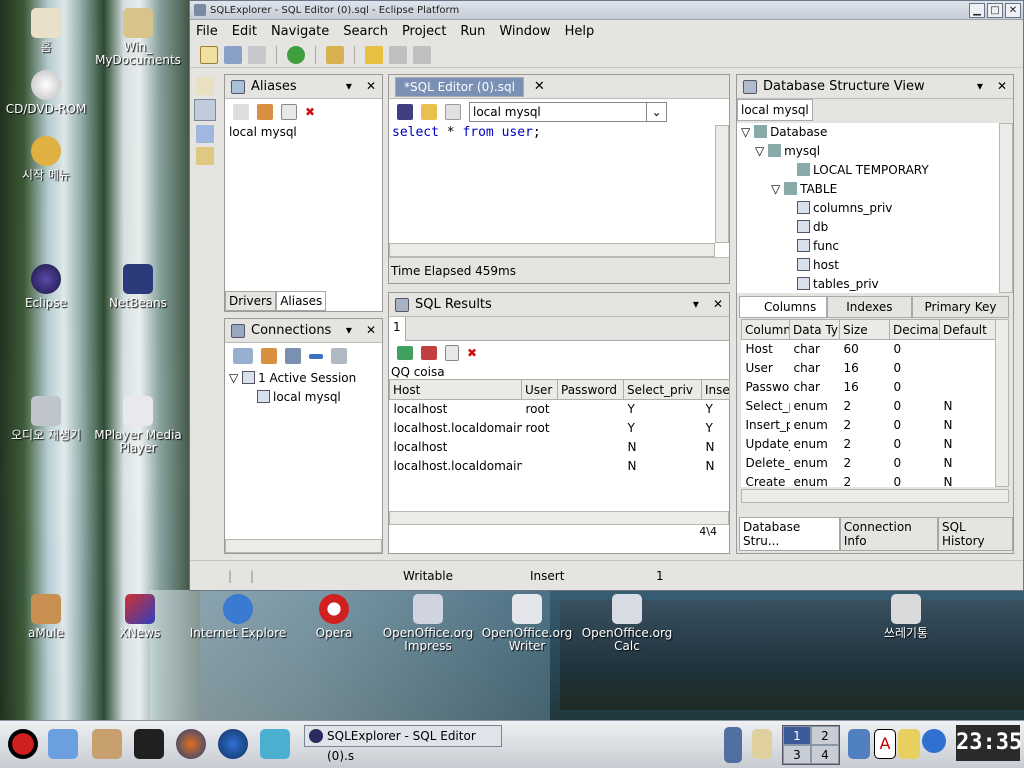 Image resolution: width=1024 pixels, height=768 pixels. I want to click on menu-project: Project, so click(424, 31).